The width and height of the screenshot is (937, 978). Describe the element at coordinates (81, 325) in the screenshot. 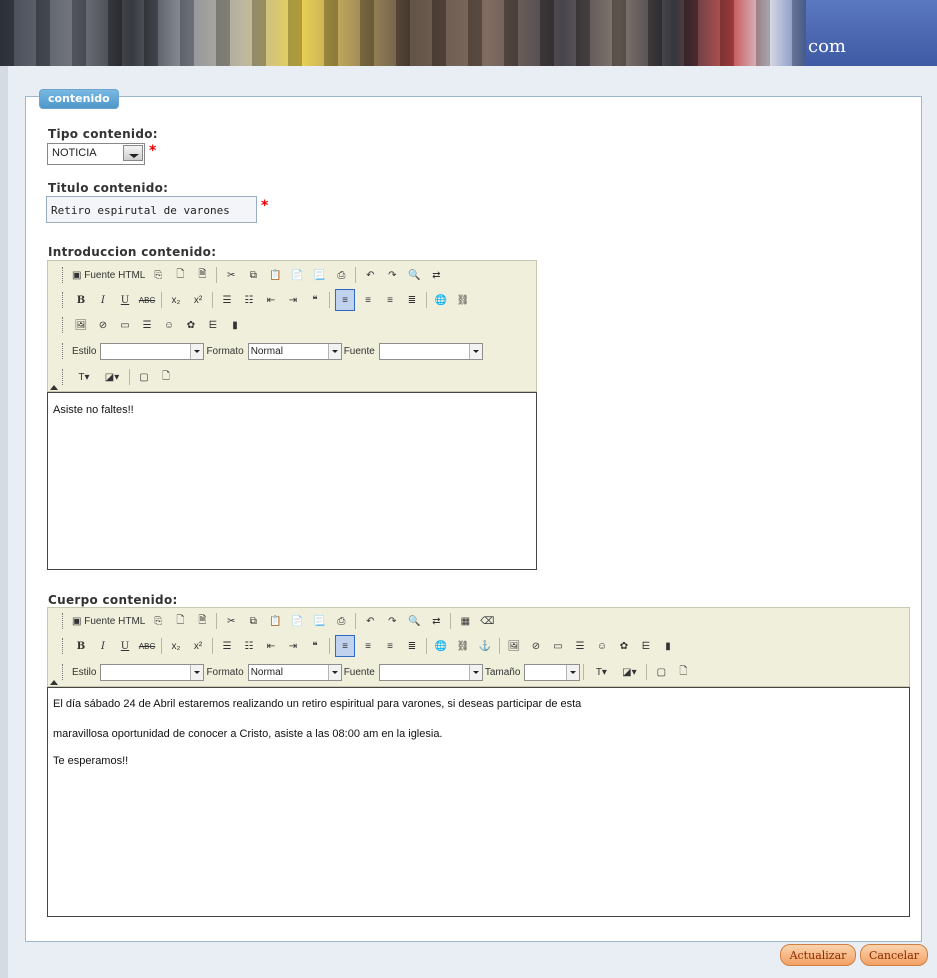

I see `image-icon: 🖼` at that location.